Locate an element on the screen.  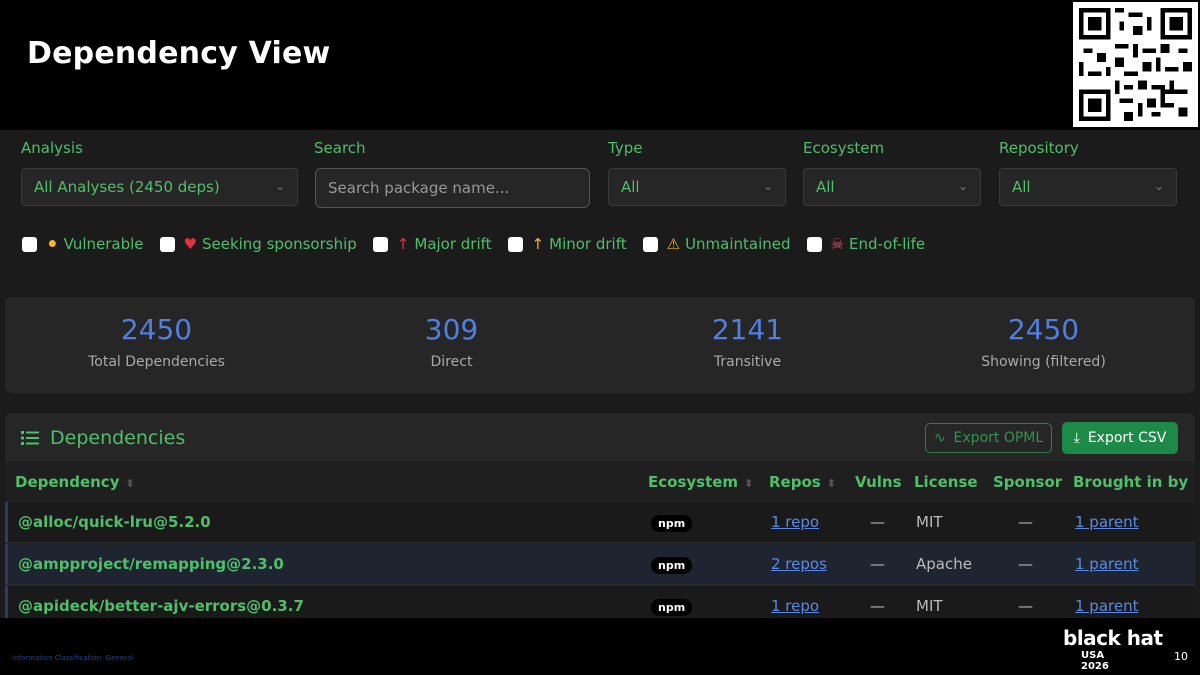
export-csv-label: Export CSV is located at coordinates (1127, 438).